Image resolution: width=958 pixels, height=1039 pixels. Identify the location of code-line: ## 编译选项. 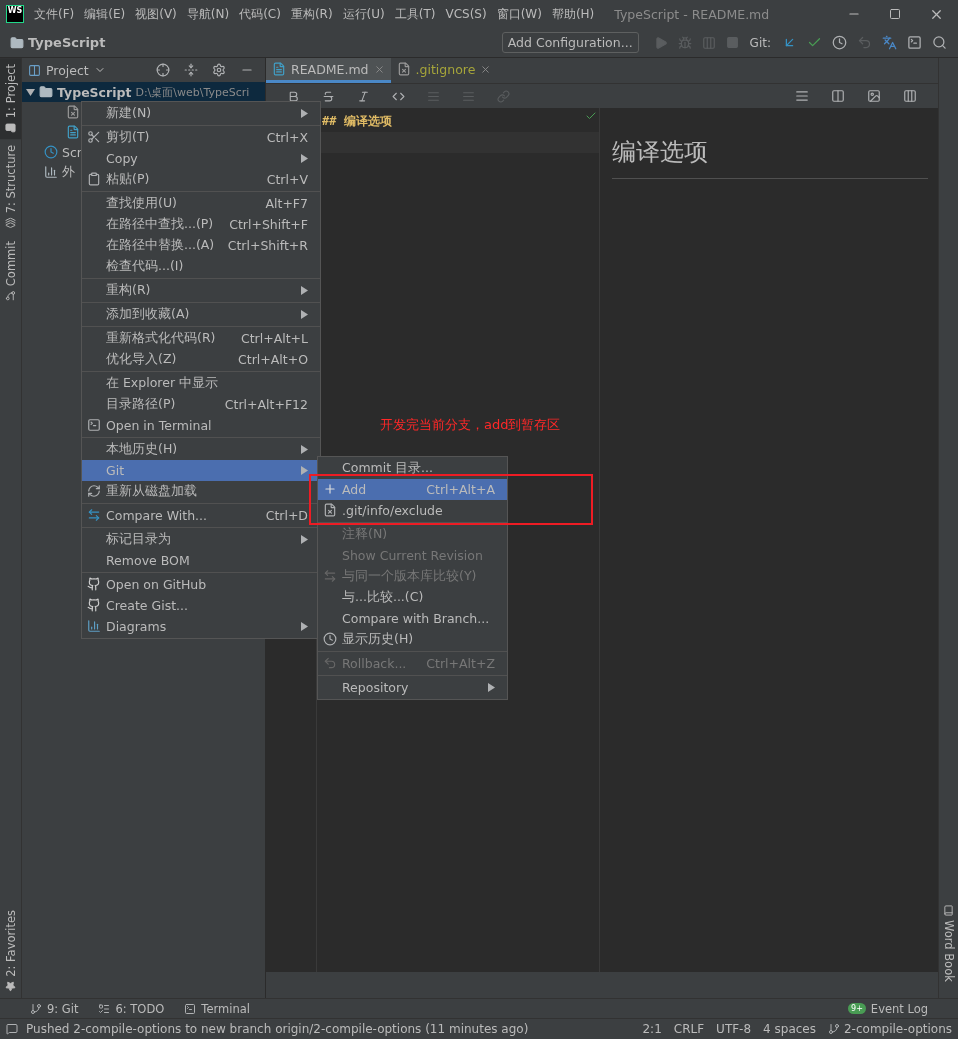
(357, 121).